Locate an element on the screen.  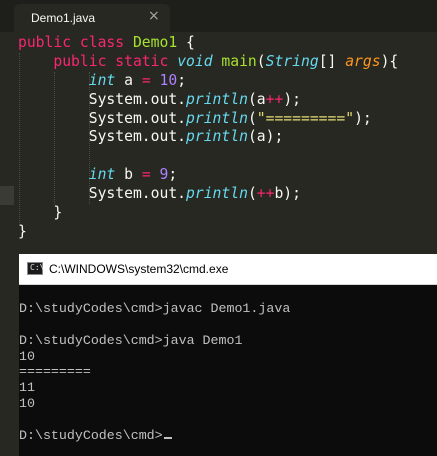
cmd-app-icon: C:\ is located at coordinates (35, 268).